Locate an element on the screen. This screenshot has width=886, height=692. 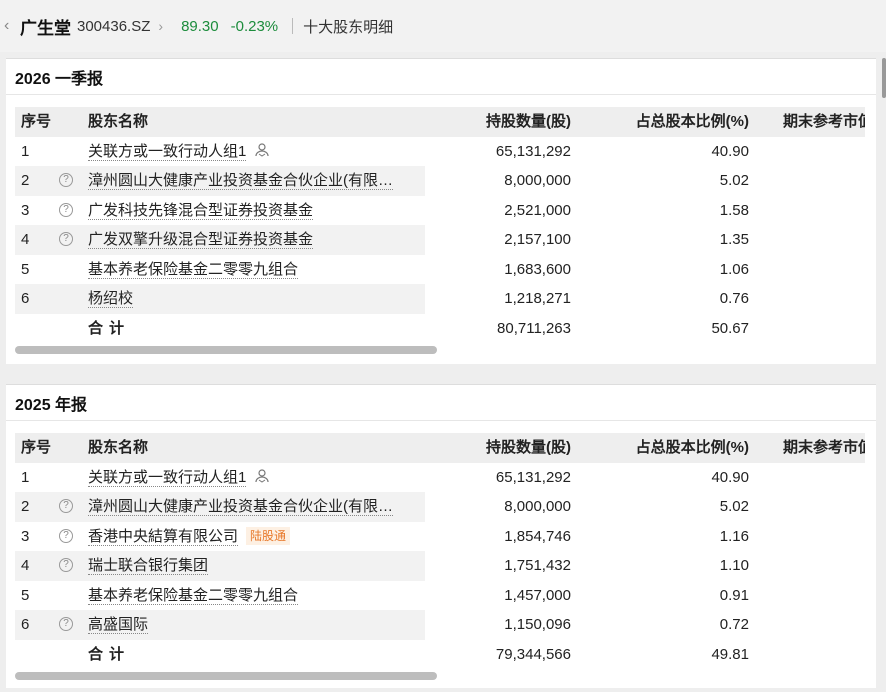
shareholder-name: 杨绍校 is located at coordinates (111, 299).